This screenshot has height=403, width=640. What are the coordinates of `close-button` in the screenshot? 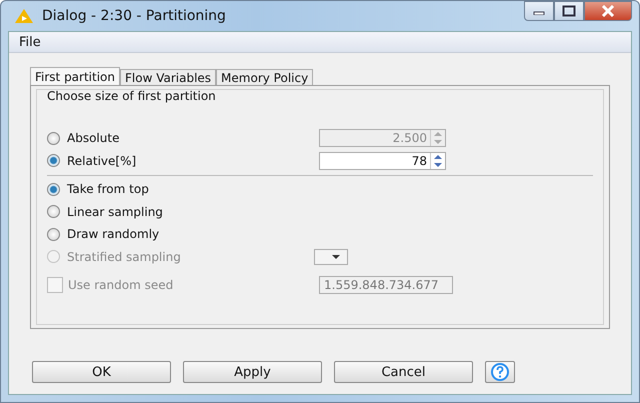 It's located at (608, 11).